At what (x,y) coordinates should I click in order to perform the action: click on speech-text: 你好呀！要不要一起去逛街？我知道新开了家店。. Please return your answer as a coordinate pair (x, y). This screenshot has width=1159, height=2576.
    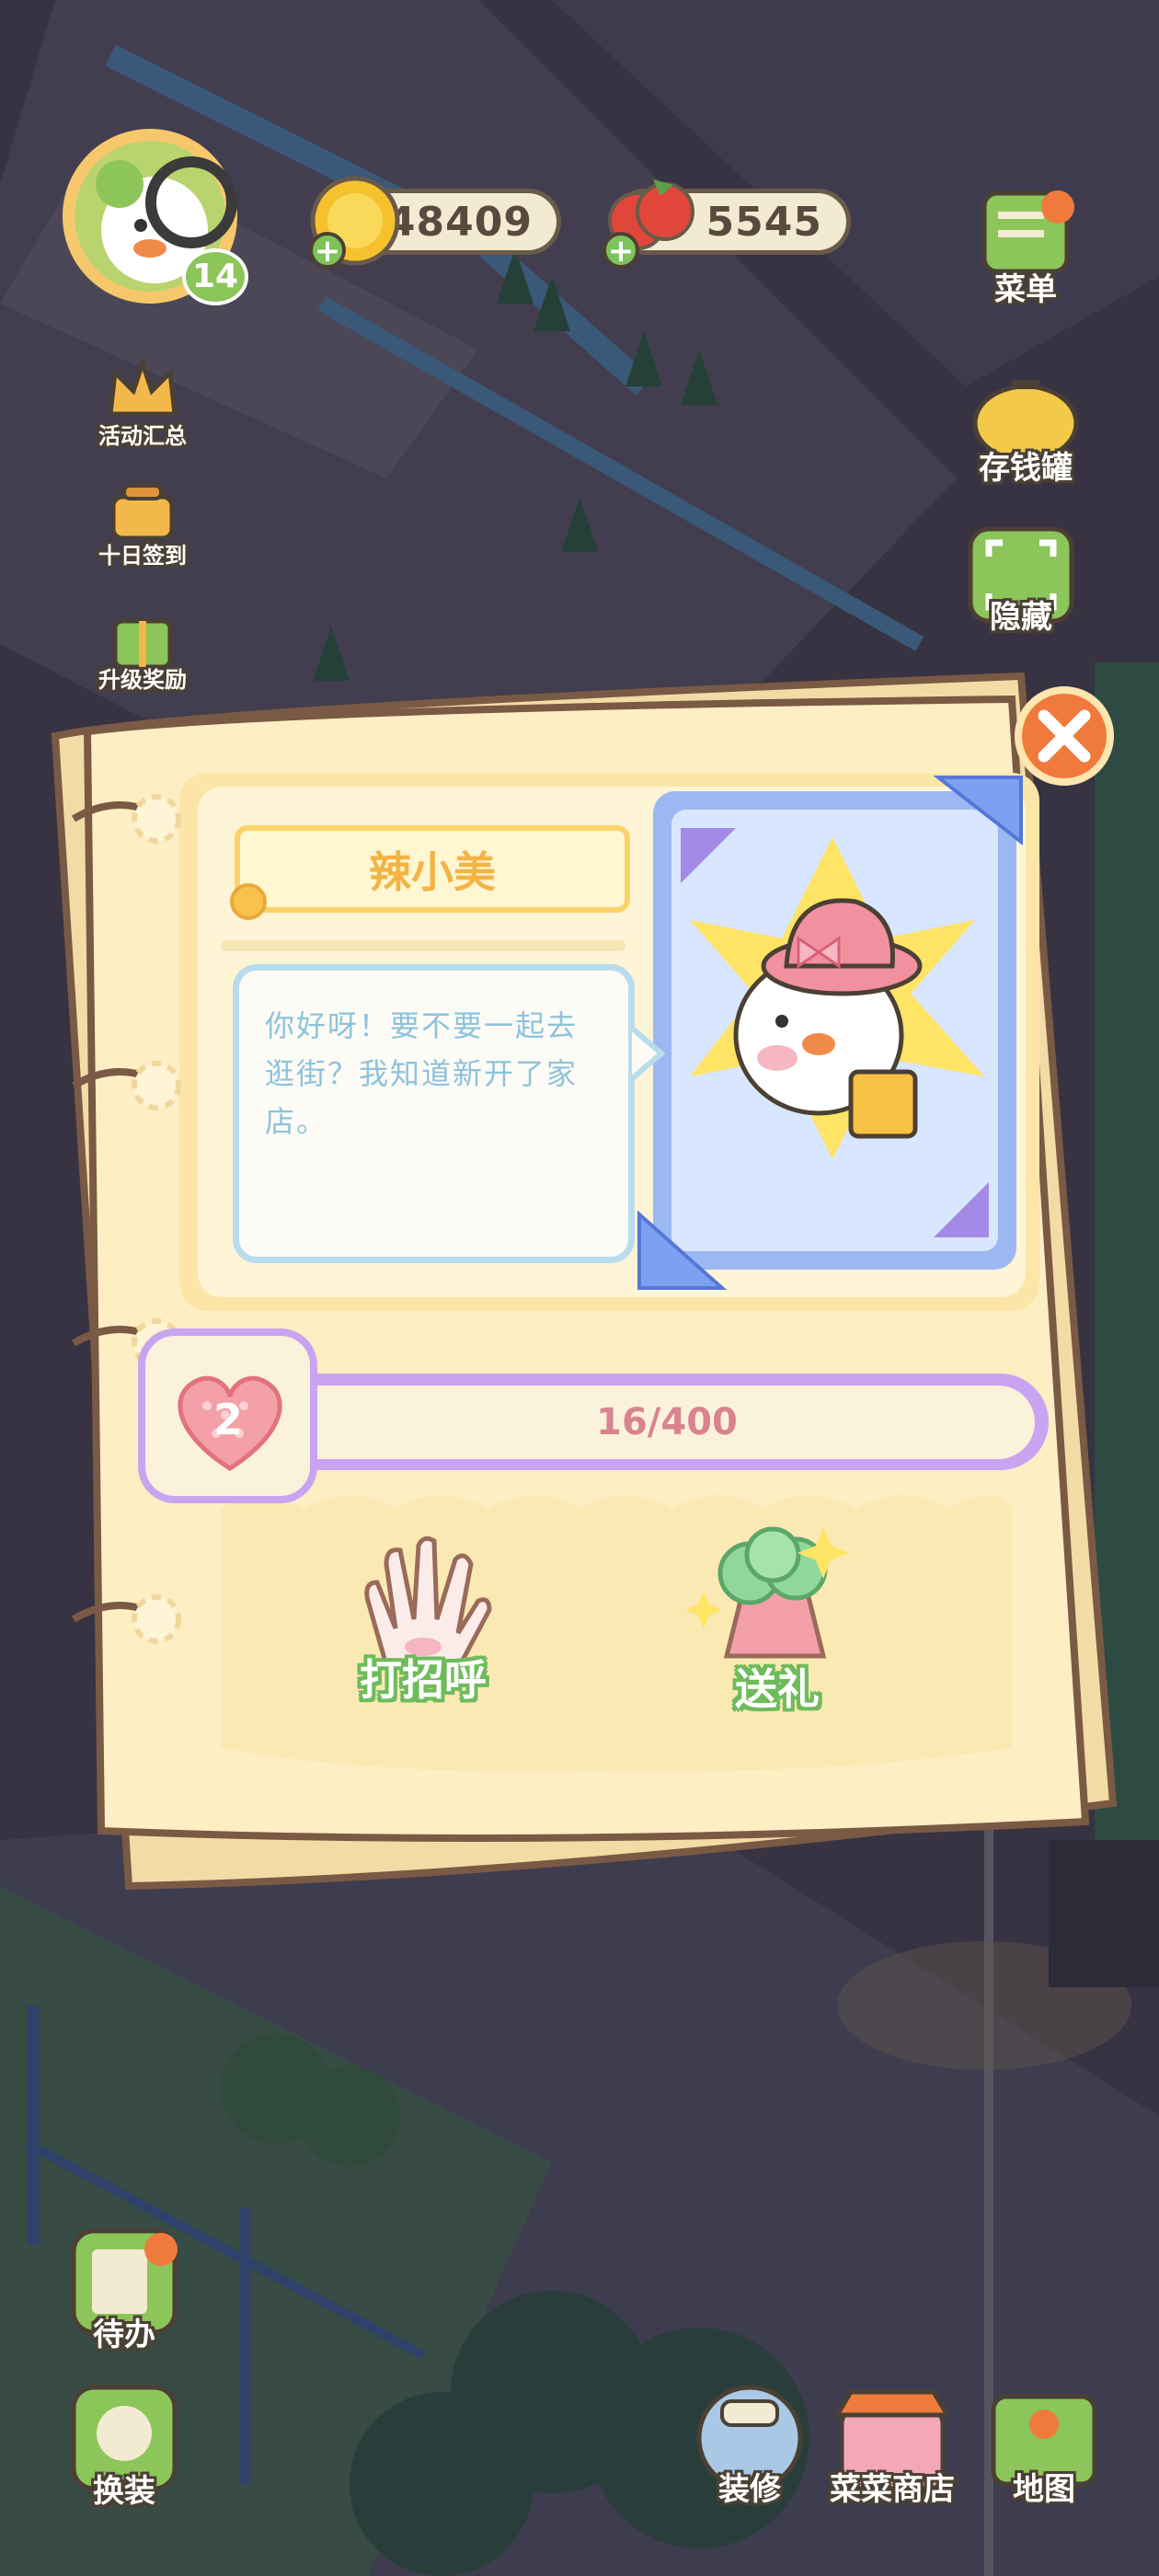
    Looking at the image, I should click on (422, 1073).